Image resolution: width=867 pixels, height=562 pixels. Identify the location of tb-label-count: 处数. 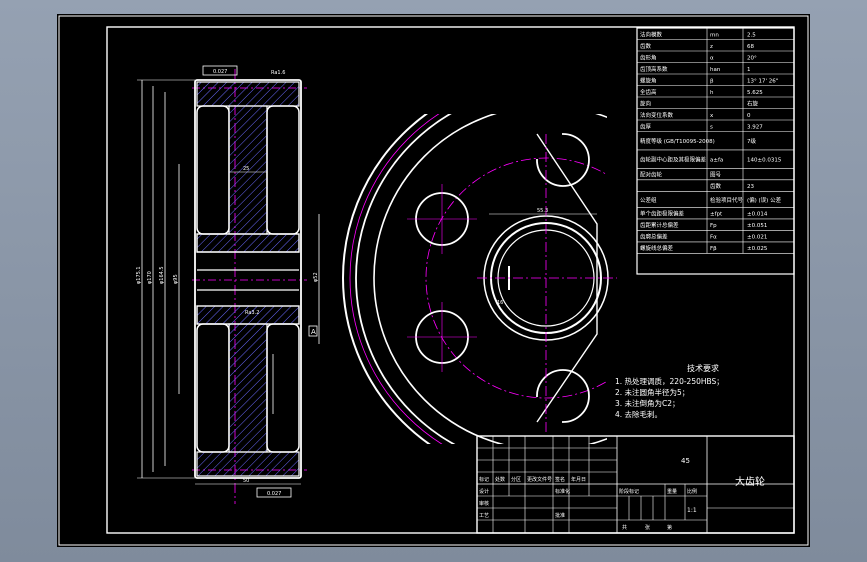
(500, 479).